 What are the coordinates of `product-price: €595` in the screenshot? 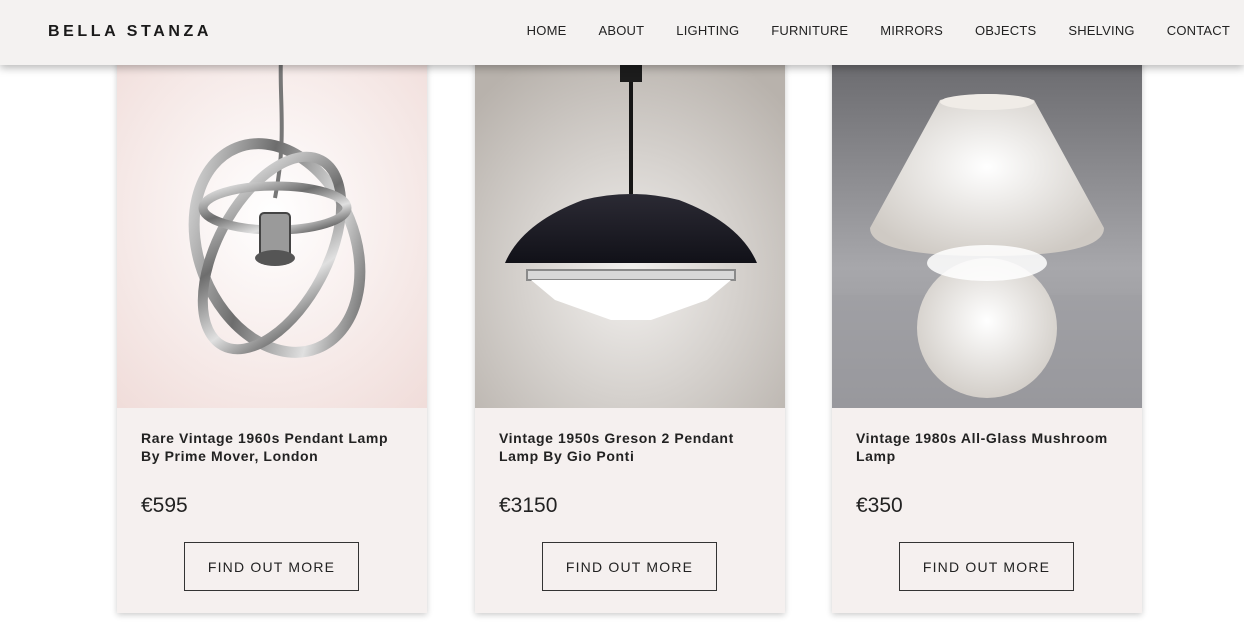 It's located at (164, 505).